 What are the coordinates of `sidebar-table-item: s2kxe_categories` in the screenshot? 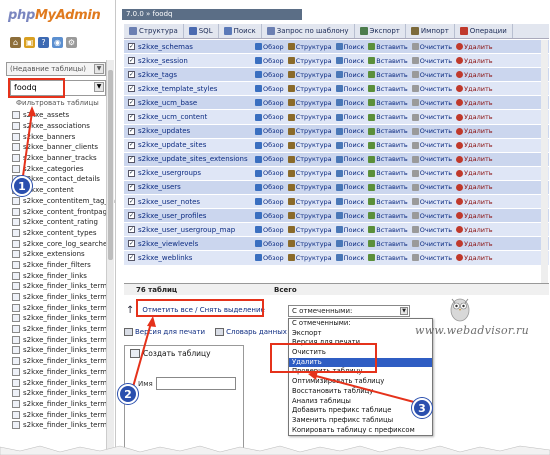 It's located at (63, 168).